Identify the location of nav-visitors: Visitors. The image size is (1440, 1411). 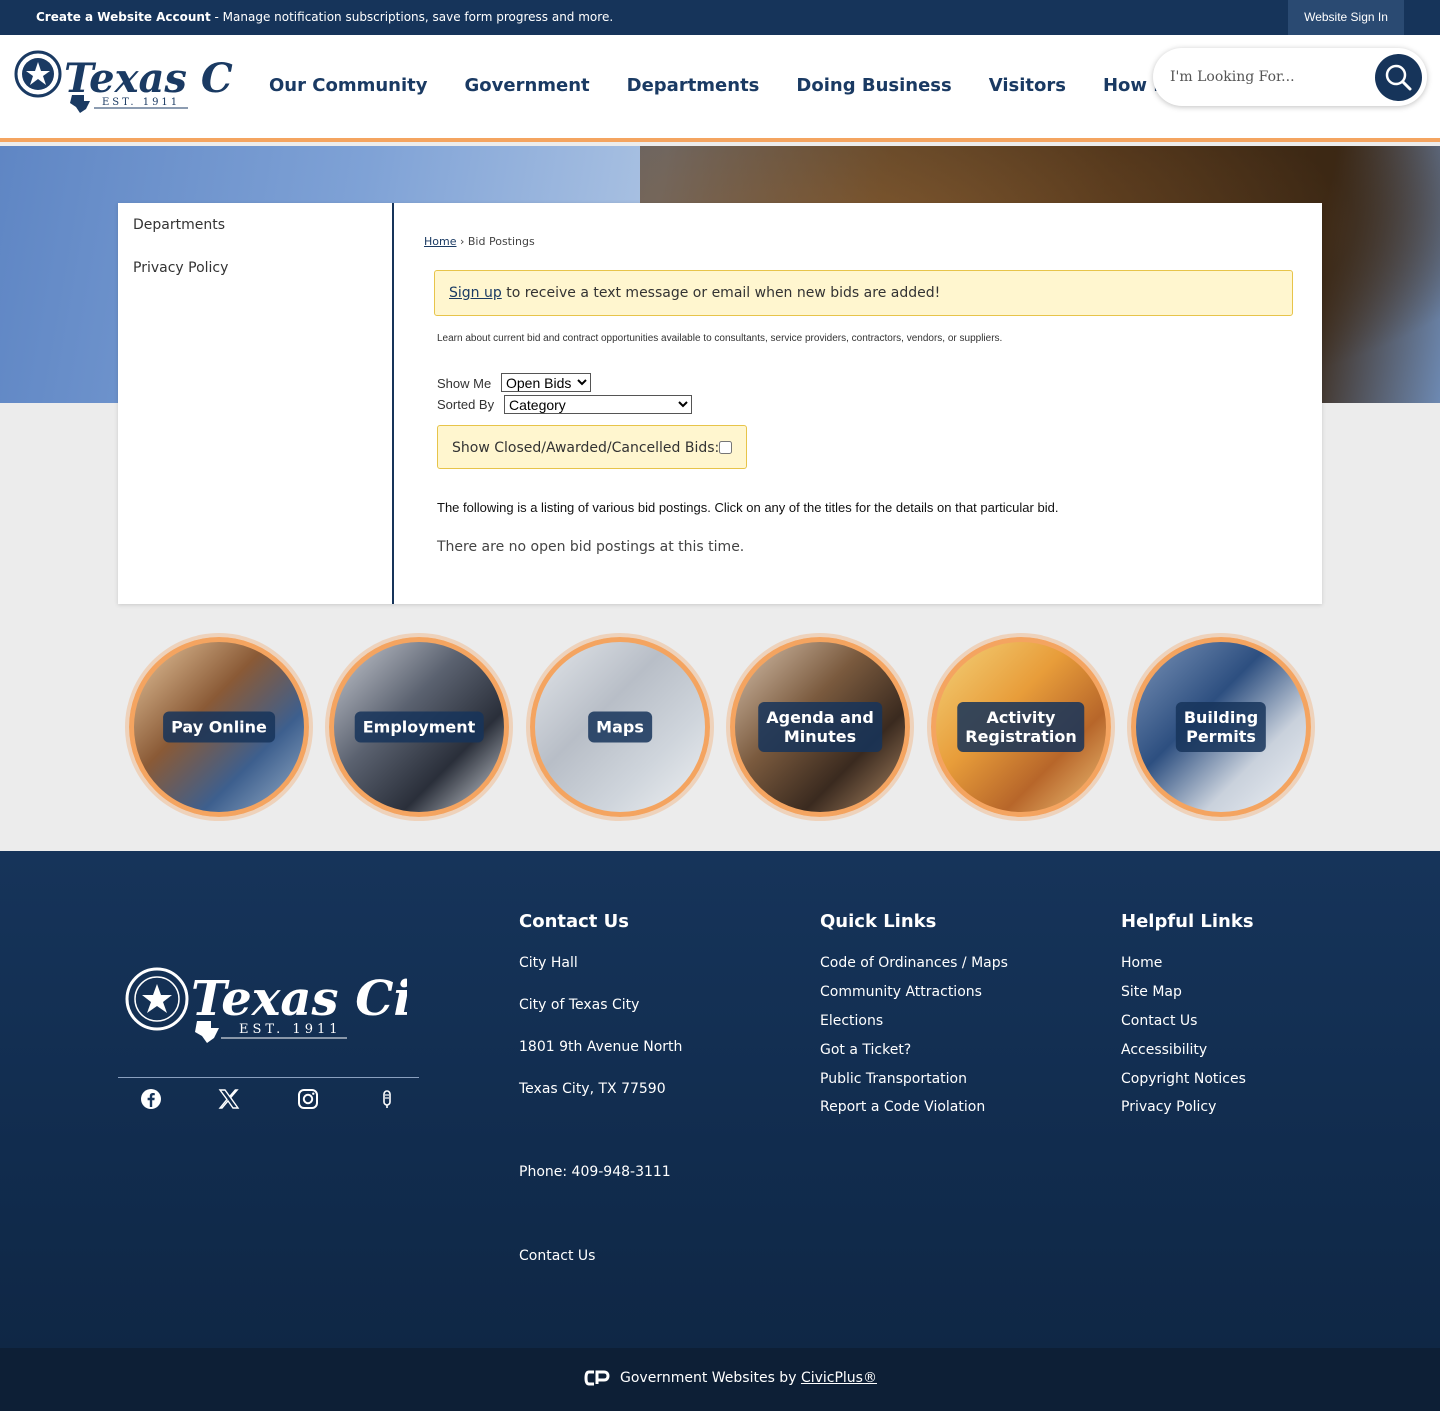
(1027, 85).